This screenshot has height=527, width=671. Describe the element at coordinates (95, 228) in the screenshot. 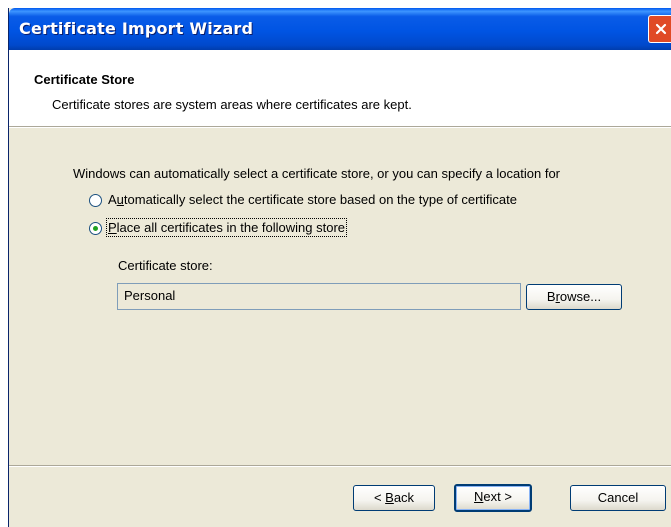

I see `radio-place-in-store` at that location.